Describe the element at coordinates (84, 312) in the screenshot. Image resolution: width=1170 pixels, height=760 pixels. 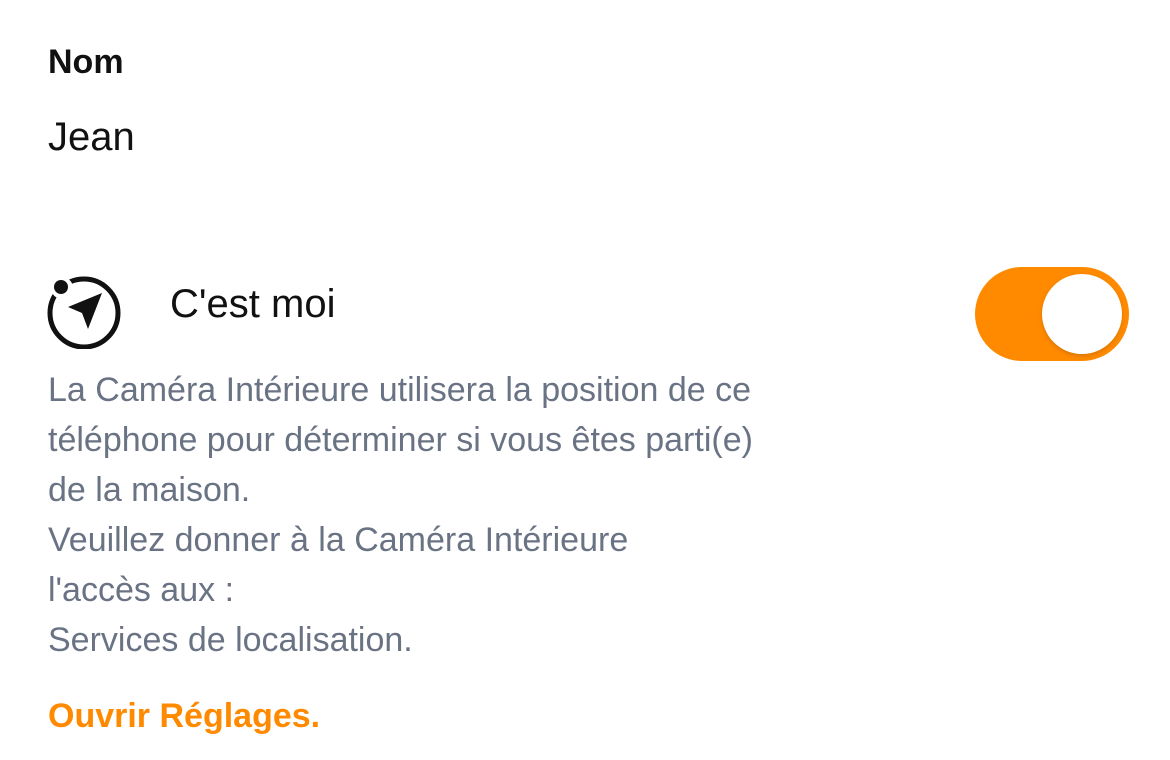
I see `location-arrow-icon` at that location.